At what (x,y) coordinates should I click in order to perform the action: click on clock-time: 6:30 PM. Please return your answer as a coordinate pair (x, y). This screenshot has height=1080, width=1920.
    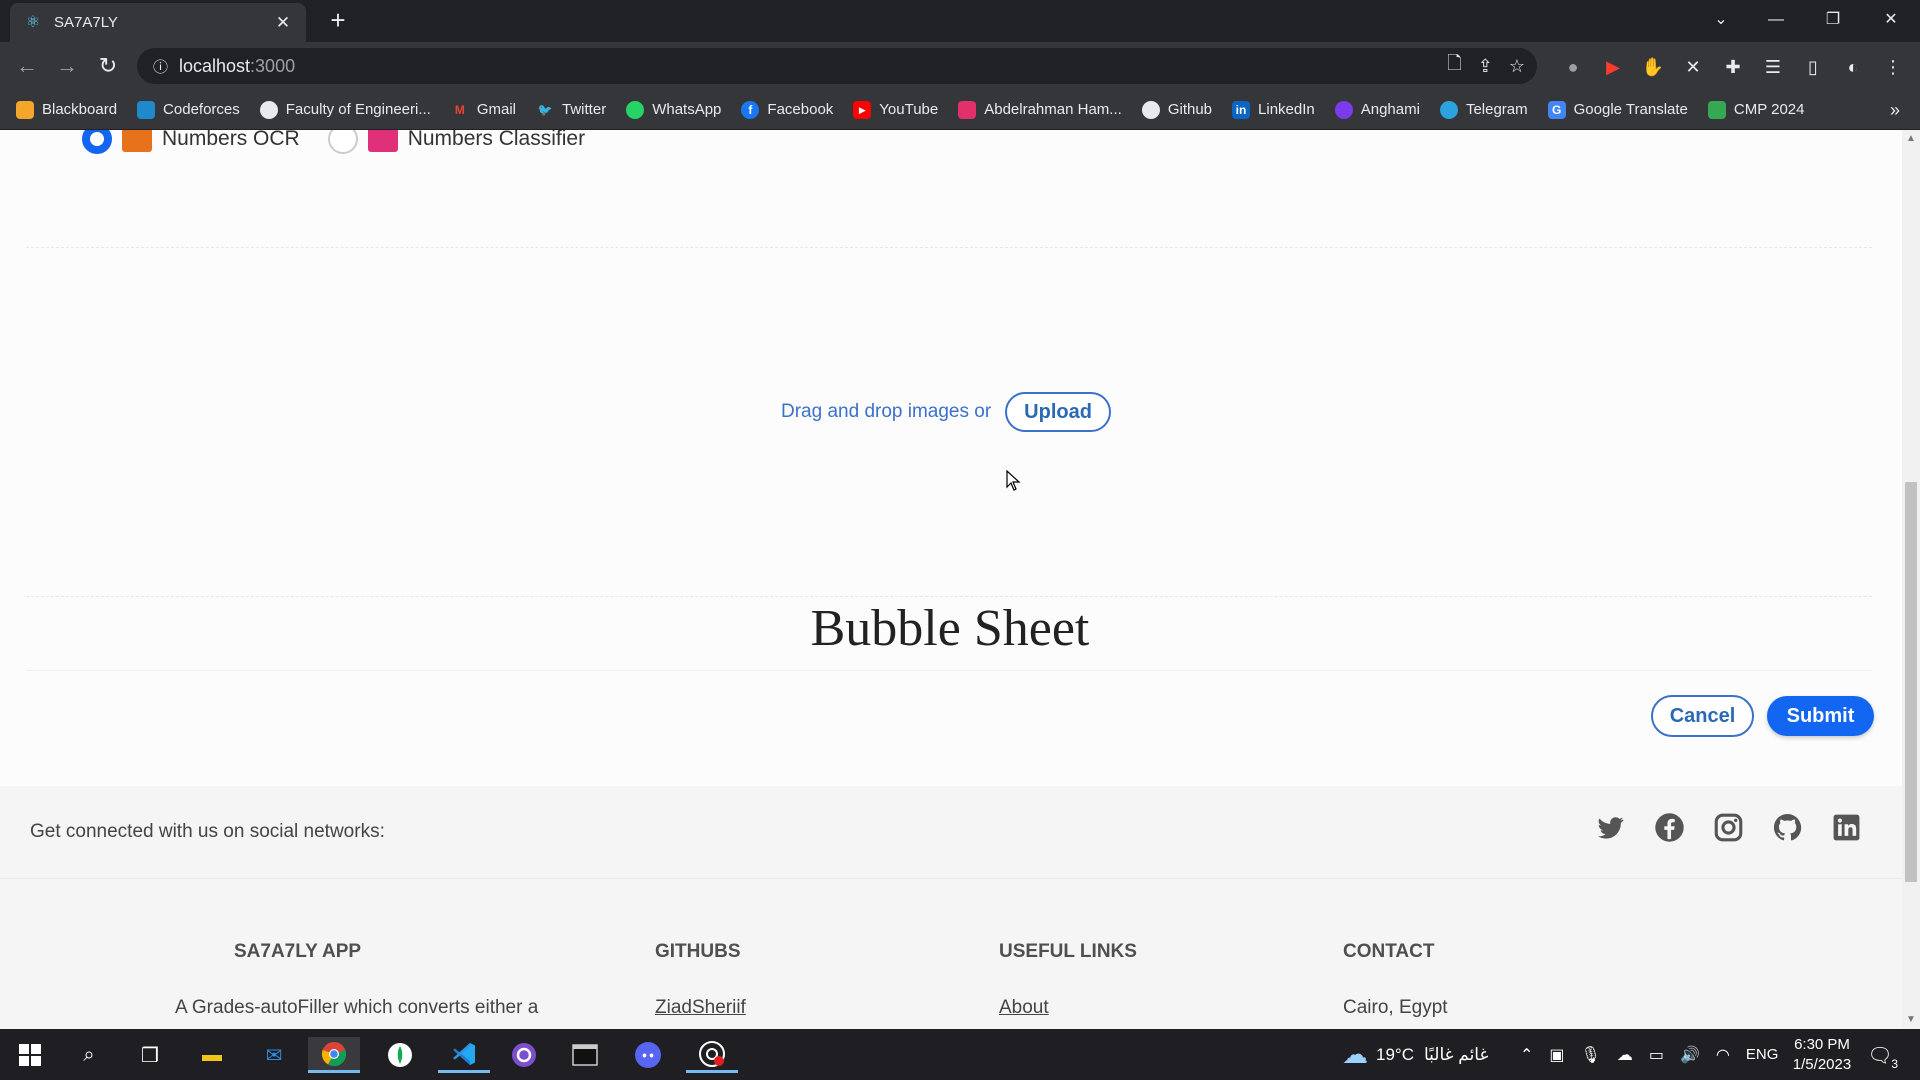
    Looking at the image, I should click on (1822, 1044).